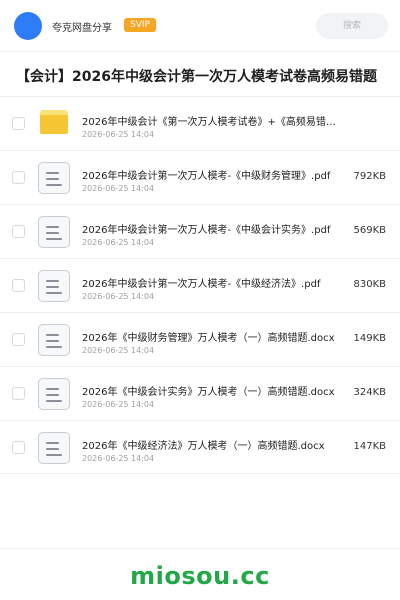 This screenshot has width=400, height=600. Describe the element at coordinates (54, 122) in the screenshot. I see `folder-icon` at that location.